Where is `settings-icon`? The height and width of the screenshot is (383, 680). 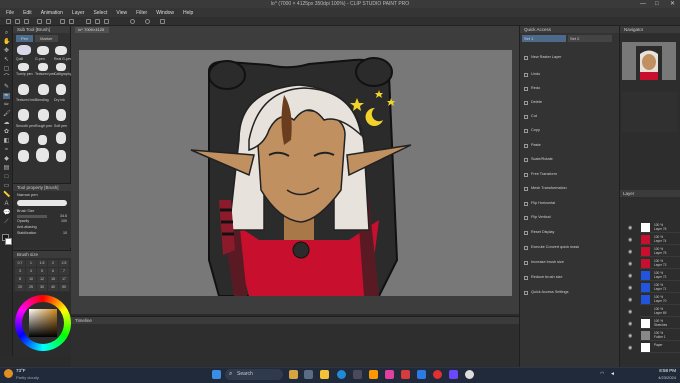
settings-icon is located at coordinates (162, 21).